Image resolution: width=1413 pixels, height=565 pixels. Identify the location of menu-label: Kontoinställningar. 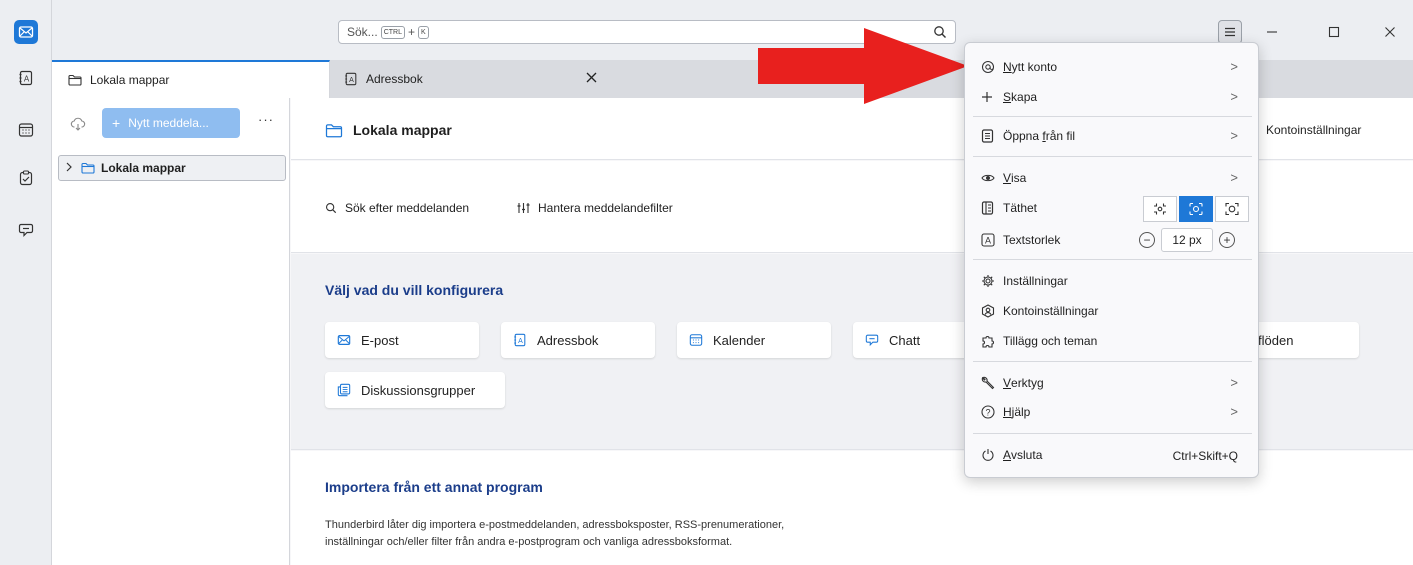
(1051, 311).